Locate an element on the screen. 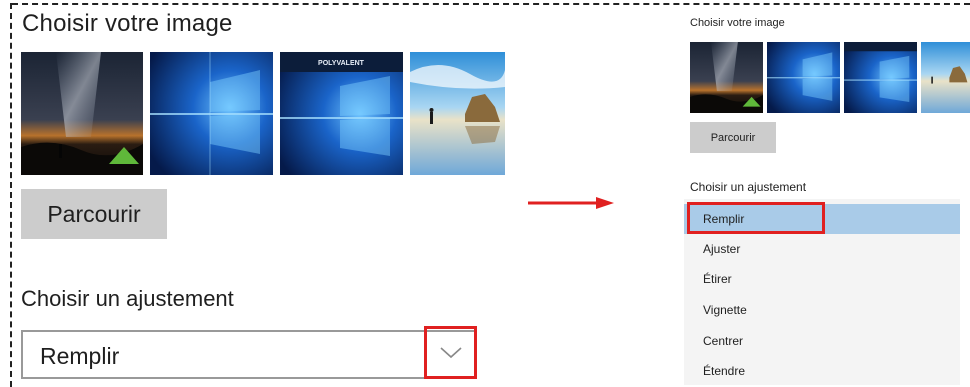 The width and height of the screenshot is (970, 387). thumbnail-windows-blue-small is located at coordinates (803, 77).